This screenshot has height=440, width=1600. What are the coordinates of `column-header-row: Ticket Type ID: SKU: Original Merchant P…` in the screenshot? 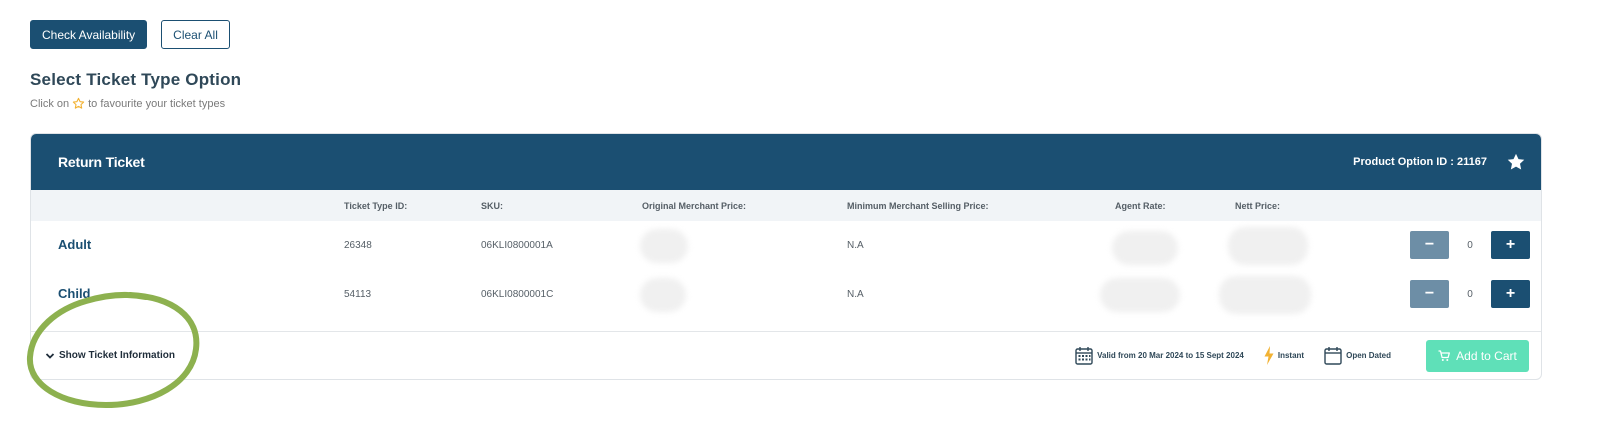 It's located at (786, 205).